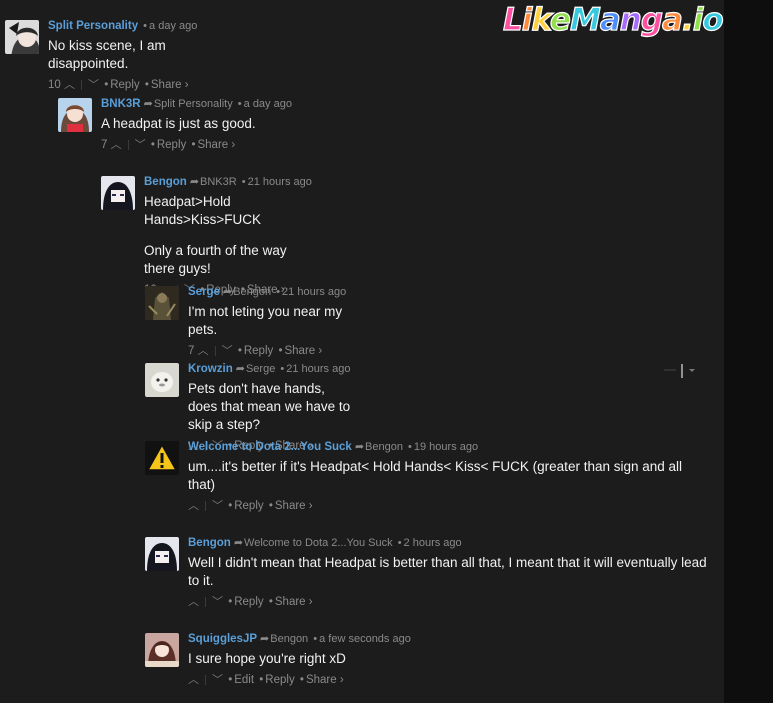 The height and width of the screenshot is (703, 773). I want to click on timestamp-link: 19 hours ago, so click(446, 447).